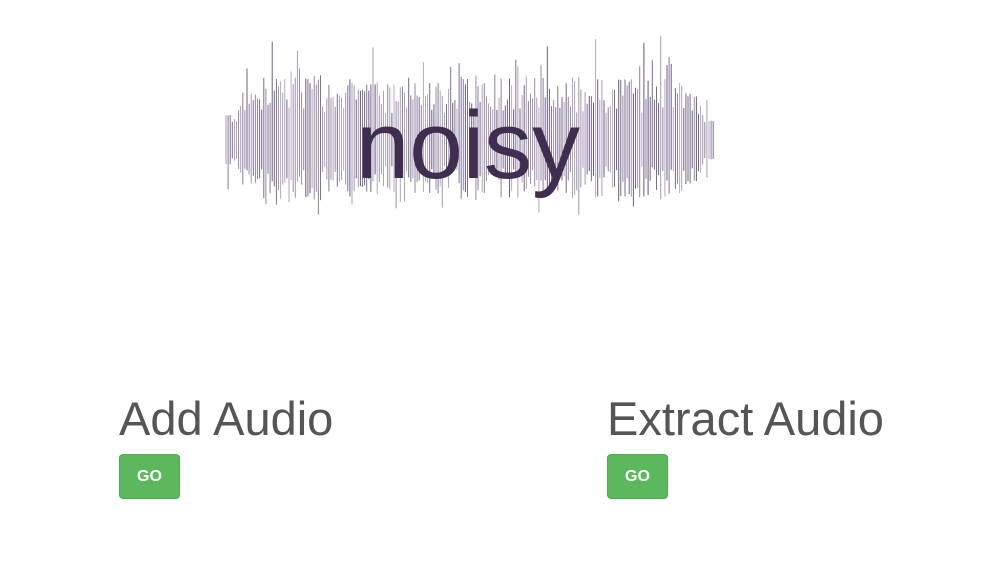  Describe the element at coordinates (226, 418) in the screenshot. I see `add-audio-heading: Add Audio` at that location.